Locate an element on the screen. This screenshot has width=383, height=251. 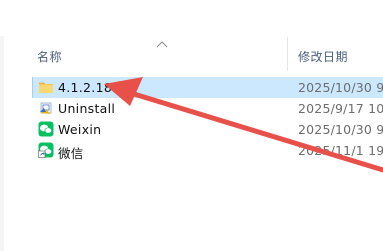
file-date: 2025/11/1 19:4 is located at coordinates (340, 150).